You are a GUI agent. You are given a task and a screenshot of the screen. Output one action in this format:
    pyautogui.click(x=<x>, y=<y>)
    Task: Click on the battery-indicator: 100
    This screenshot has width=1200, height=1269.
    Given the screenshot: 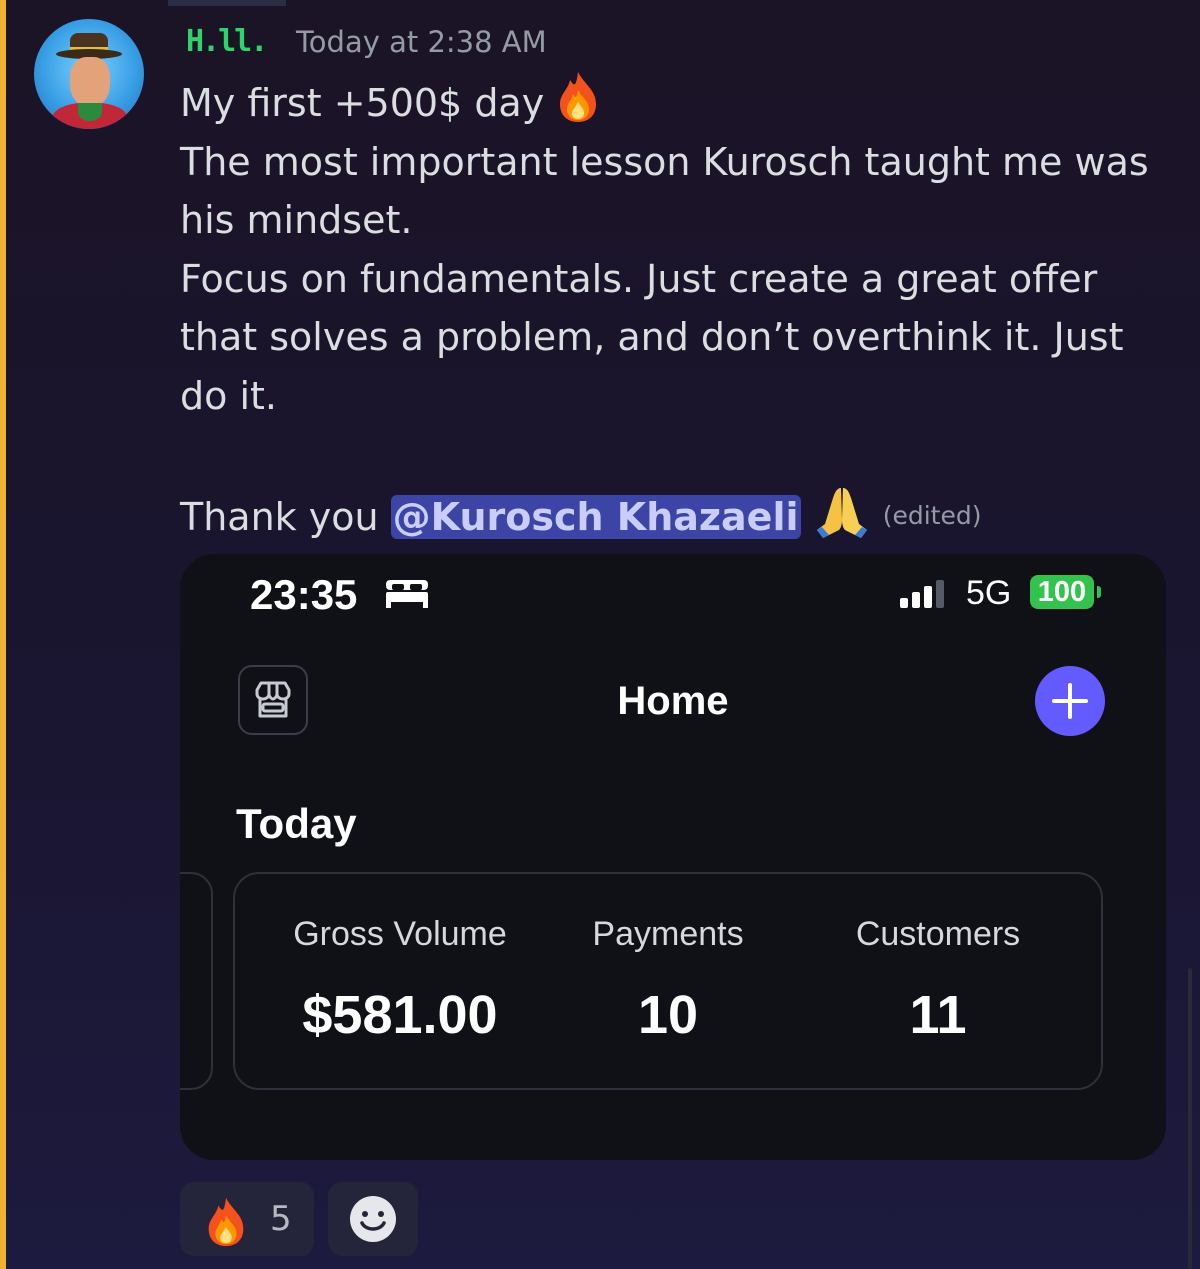 What is the action you would take?
    pyautogui.click(x=1062, y=592)
    